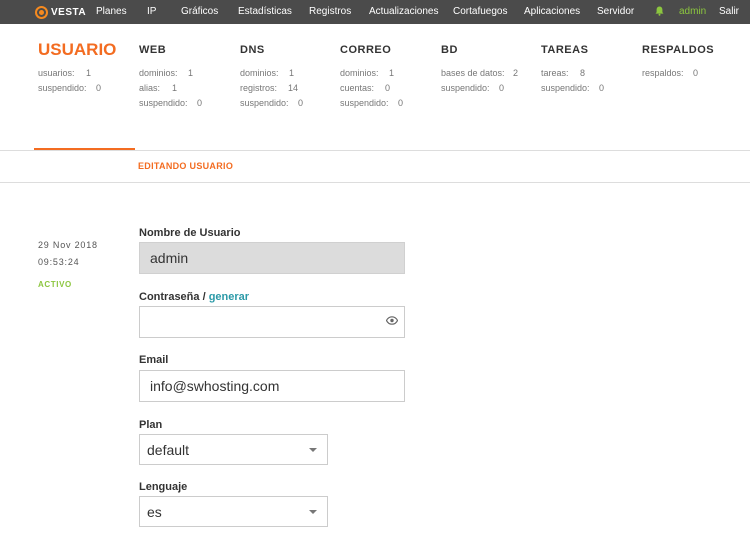  I want to click on vesta-logo: VESTA, so click(60, 12).